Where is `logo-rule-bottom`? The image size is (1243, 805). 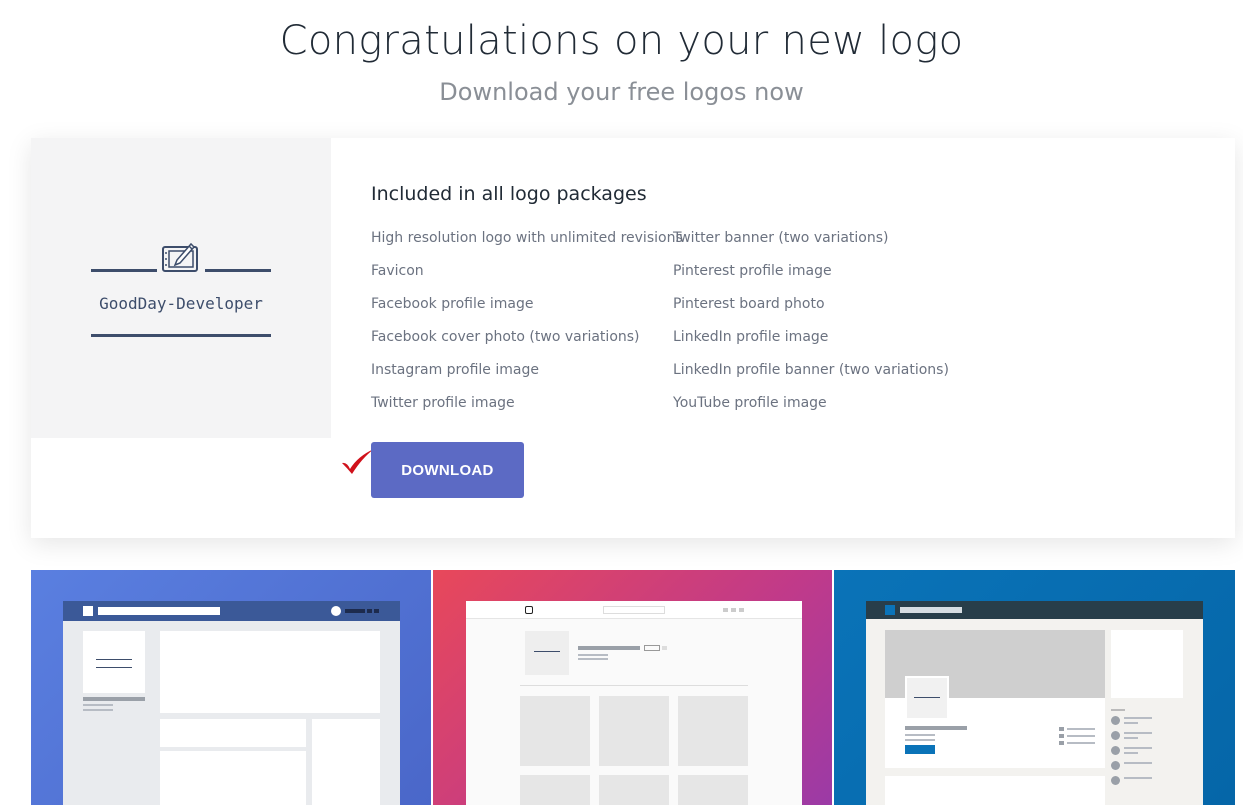 logo-rule-bottom is located at coordinates (181, 335).